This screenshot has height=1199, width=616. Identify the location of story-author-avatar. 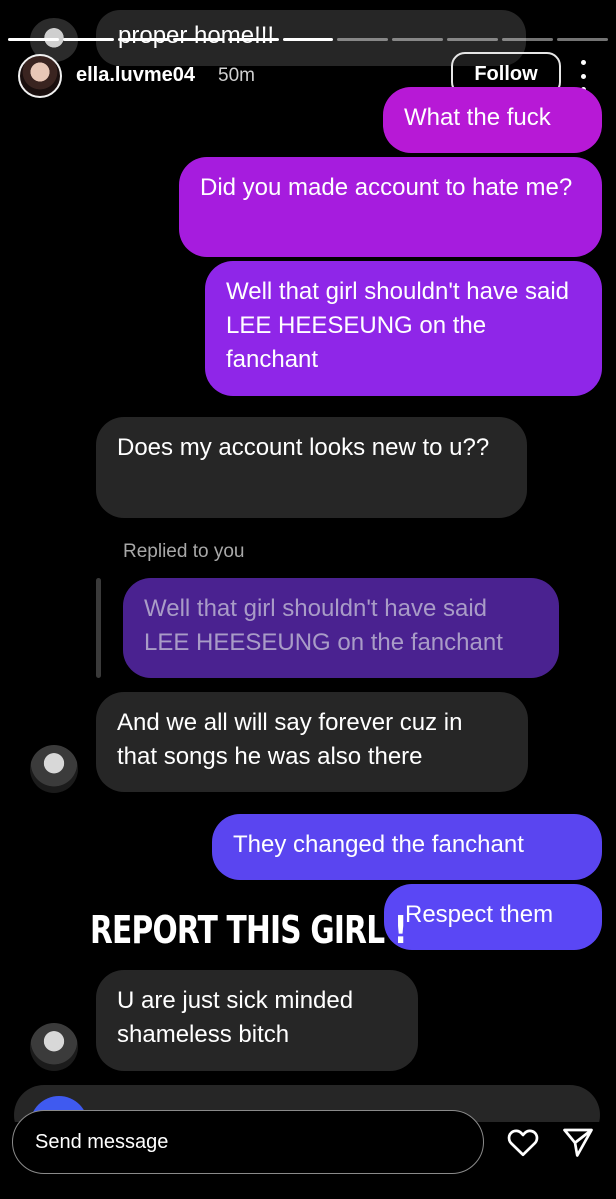
(40, 76).